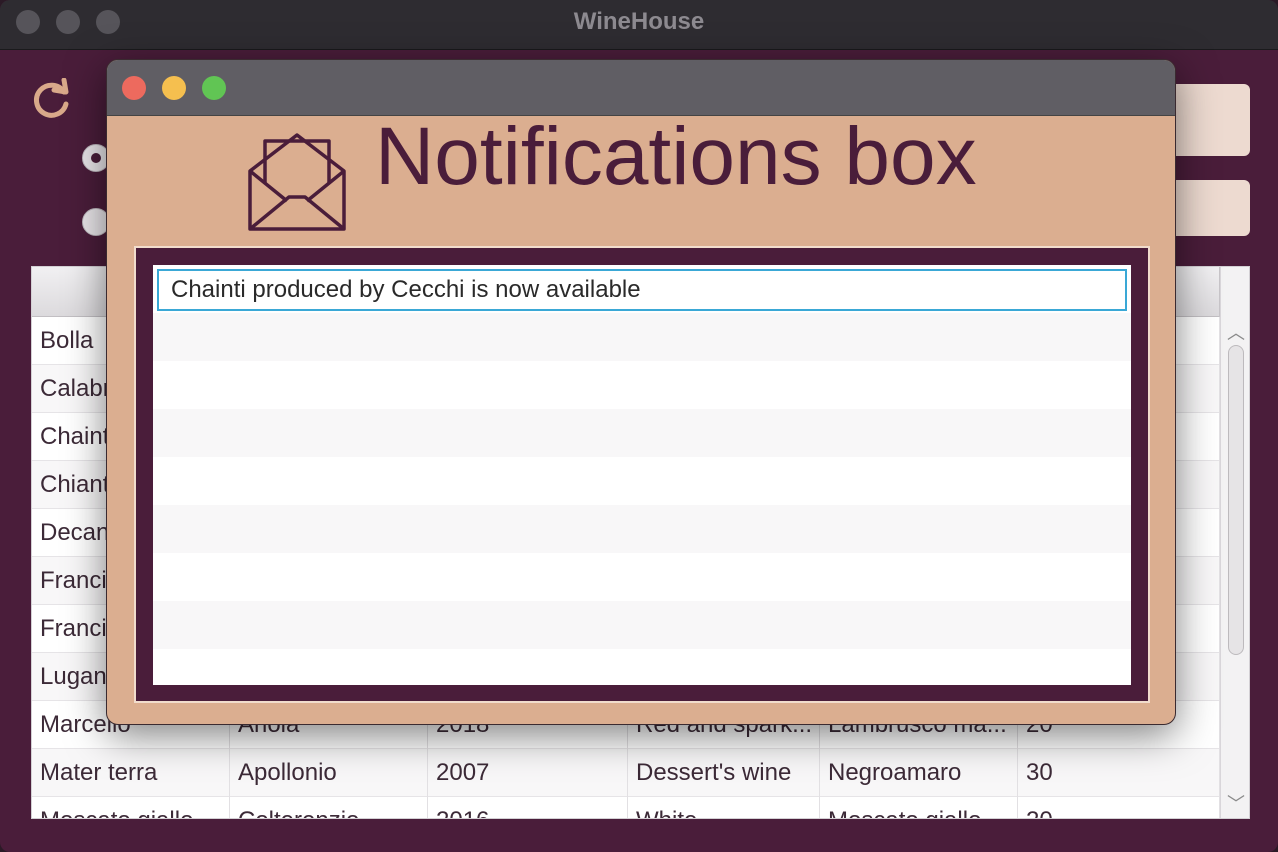 The width and height of the screenshot is (1278, 852). Describe the element at coordinates (528, 773) in the screenshot. I see `table-cell: 2007` at that location.